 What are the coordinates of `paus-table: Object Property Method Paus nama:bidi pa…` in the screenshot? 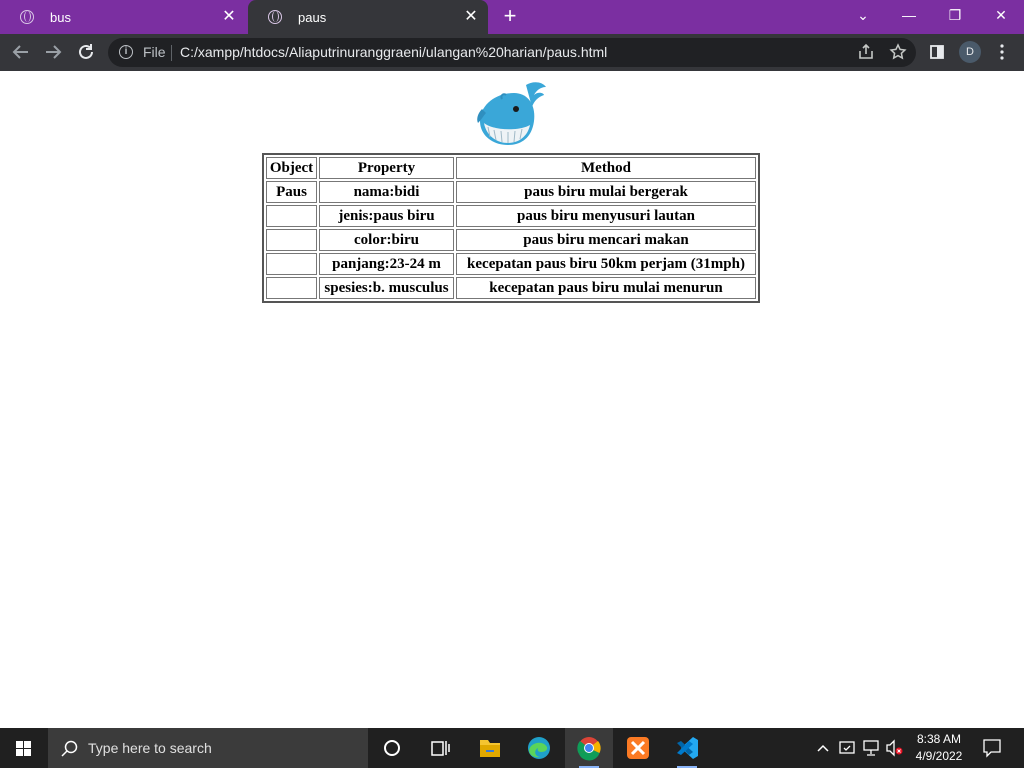 It's located at (511, 228).